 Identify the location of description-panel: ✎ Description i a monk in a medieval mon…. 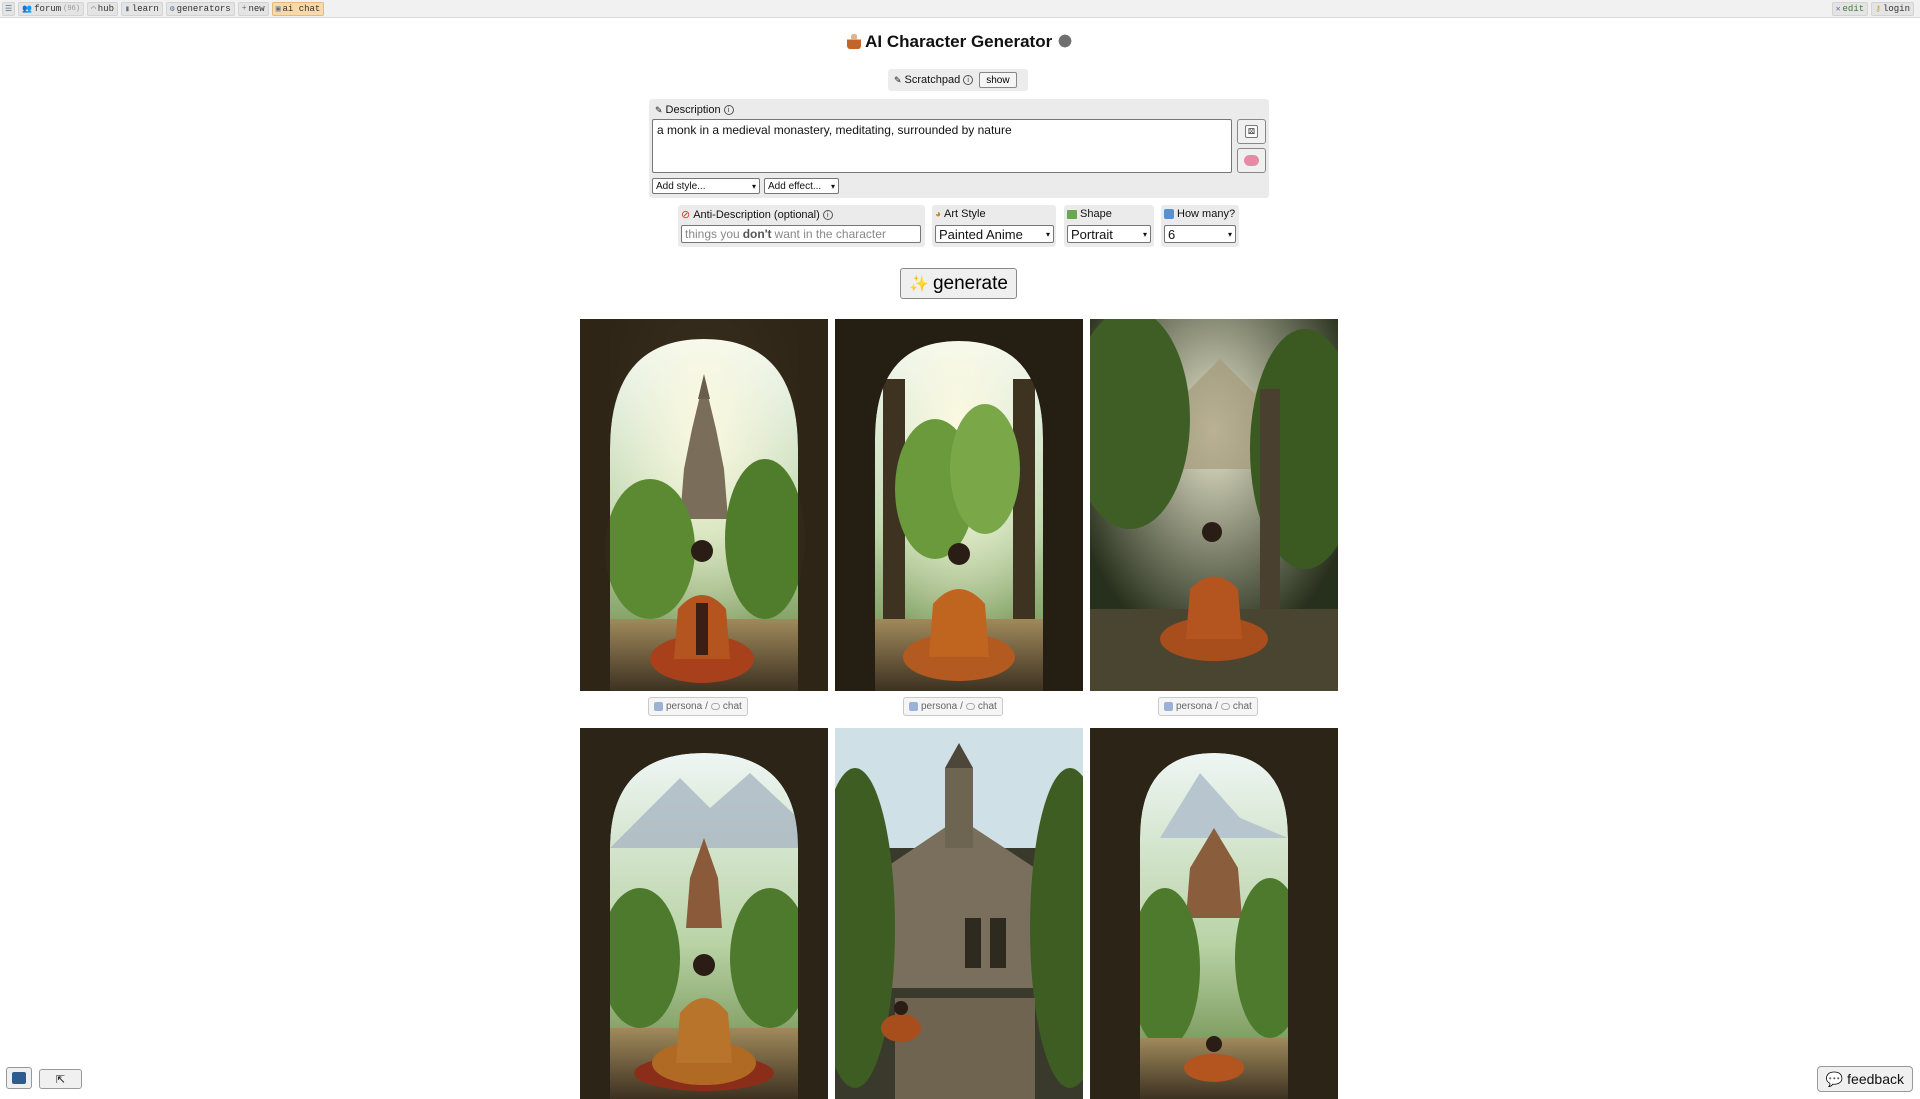
(959, 148).